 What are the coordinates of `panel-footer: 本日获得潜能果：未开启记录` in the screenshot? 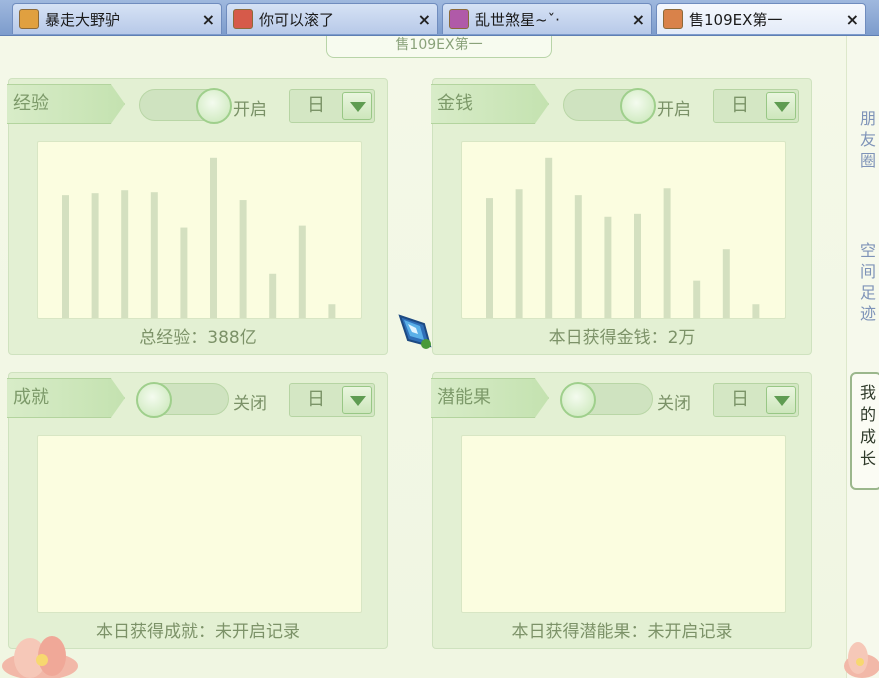 It's located at (622, 632).